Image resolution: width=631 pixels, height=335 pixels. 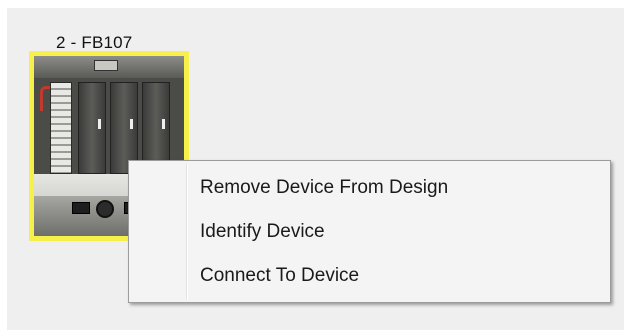 I want to click on menu-item-connect-device: Connect To Device, so click(x=369, y=276).